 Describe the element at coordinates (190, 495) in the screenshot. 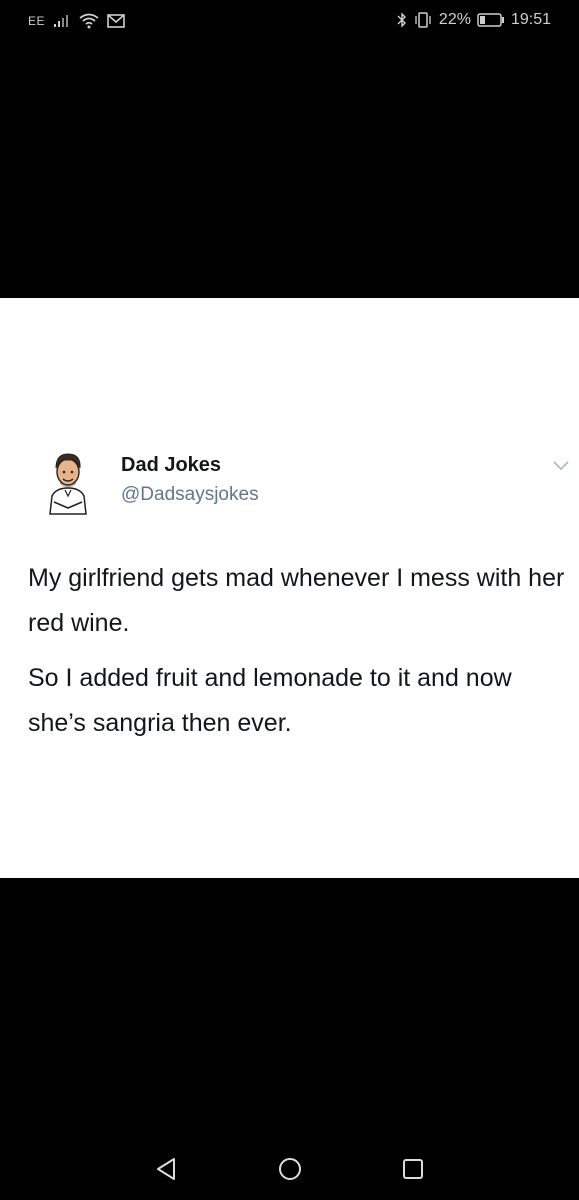

I see `author-handle: @Dadsaysjokes` at that location.